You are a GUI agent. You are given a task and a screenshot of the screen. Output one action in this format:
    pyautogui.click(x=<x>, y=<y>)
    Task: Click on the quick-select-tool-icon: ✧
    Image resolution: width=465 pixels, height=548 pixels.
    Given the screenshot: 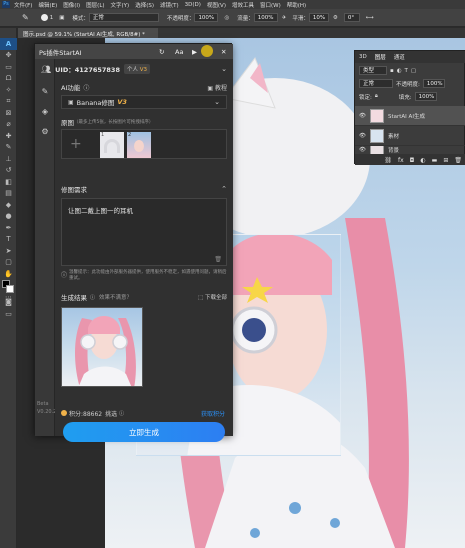 What is the action you would take?
    pyautogui.click(x=8, y=90)
    